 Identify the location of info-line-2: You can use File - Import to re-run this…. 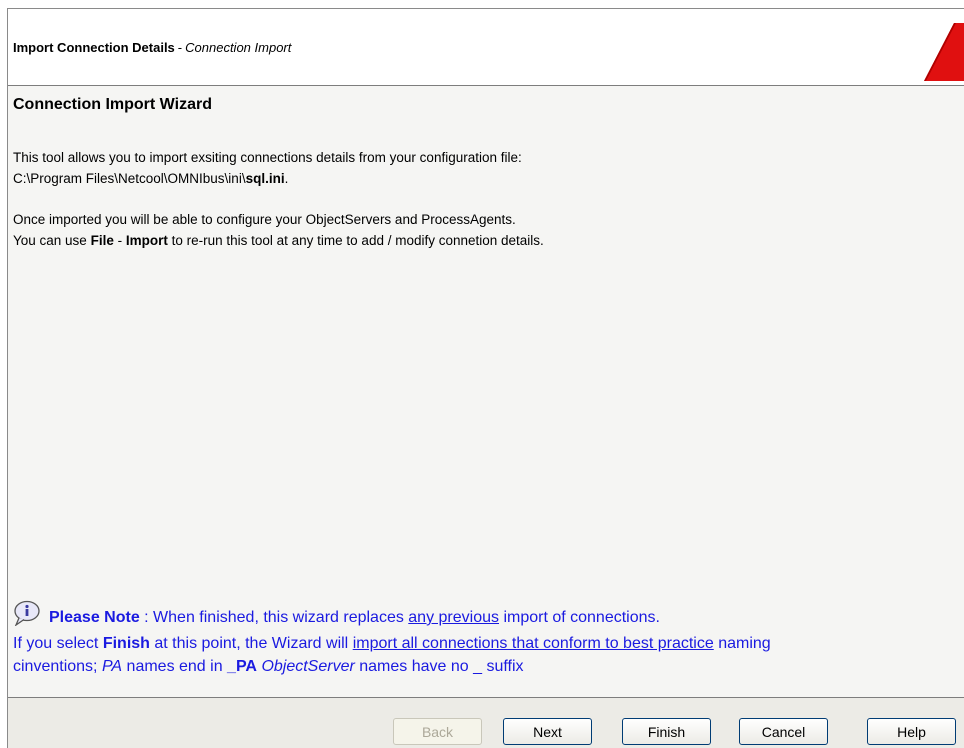
(278, 240).